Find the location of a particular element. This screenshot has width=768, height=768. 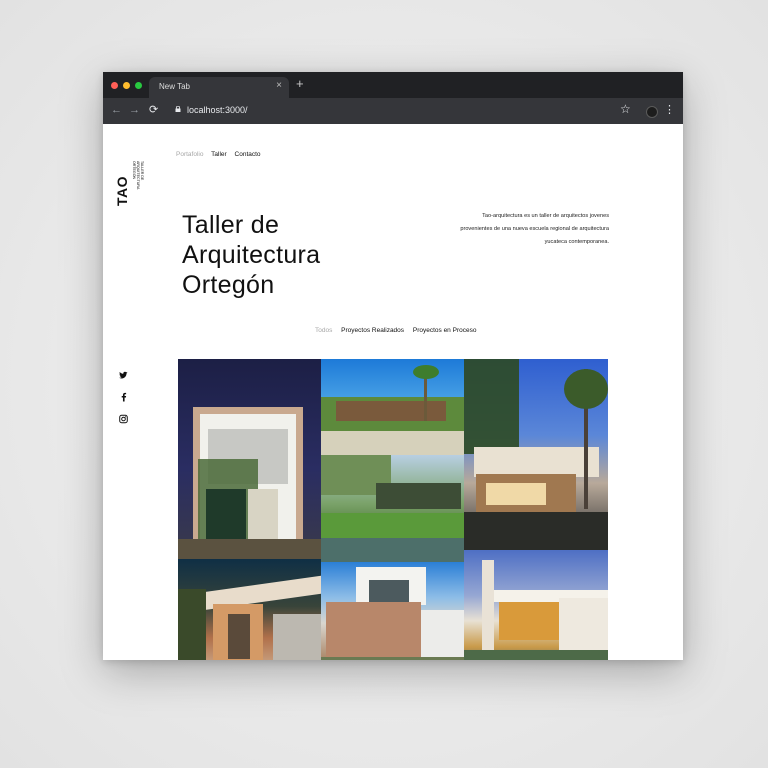

browser-toolbar: ← → ⟳ localhost:3000/ ☆ ⋮ is located at coordinates (393, 111).